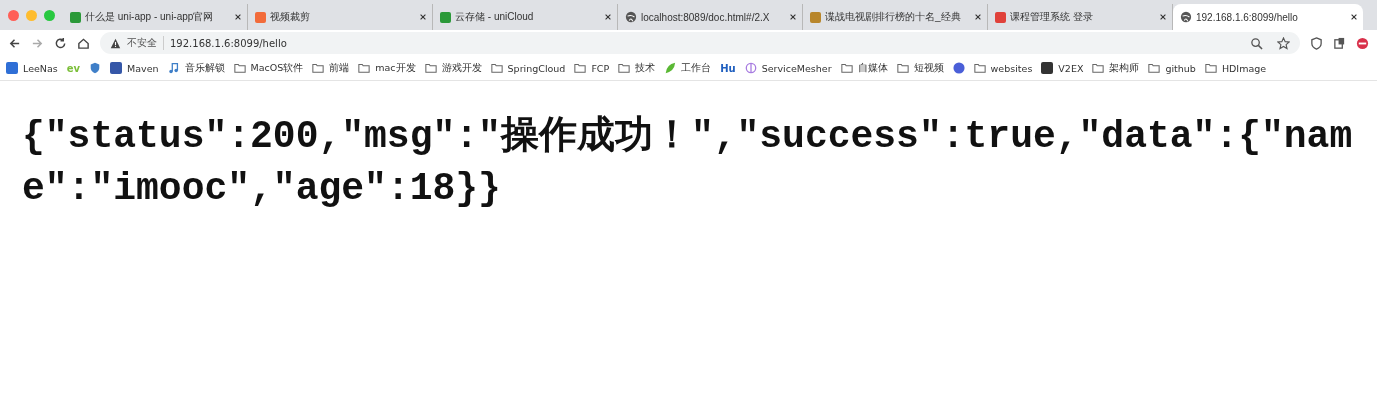 Image resolution: width=1377 pixels, height=407 pixels. What do you see at coordinates (1256, 43) in the screenshot?
I see `zoom-icon` at bounding box center [1256, 43].